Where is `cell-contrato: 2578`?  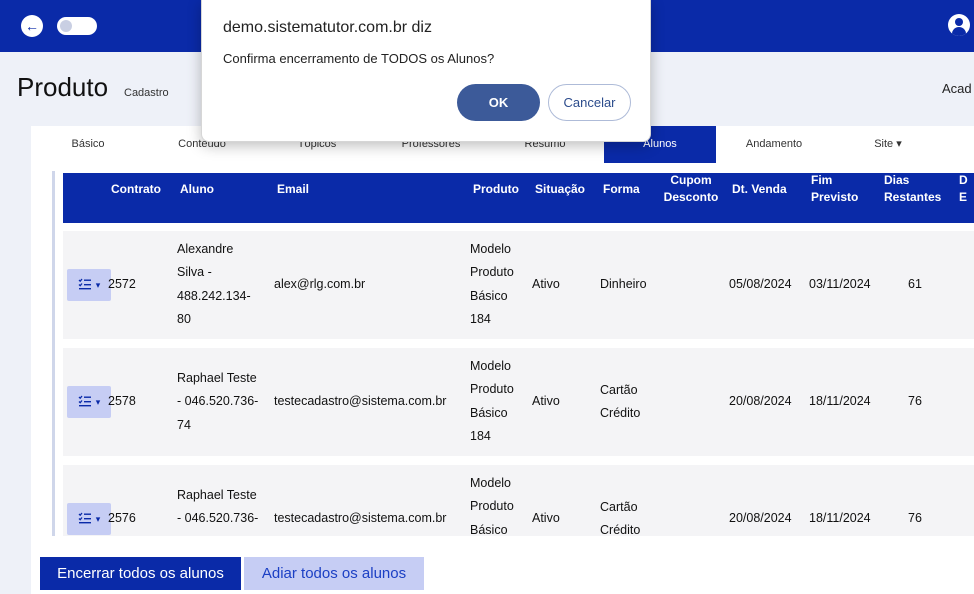 cell-contrato: 2578 is located at coordinates (122, 401).